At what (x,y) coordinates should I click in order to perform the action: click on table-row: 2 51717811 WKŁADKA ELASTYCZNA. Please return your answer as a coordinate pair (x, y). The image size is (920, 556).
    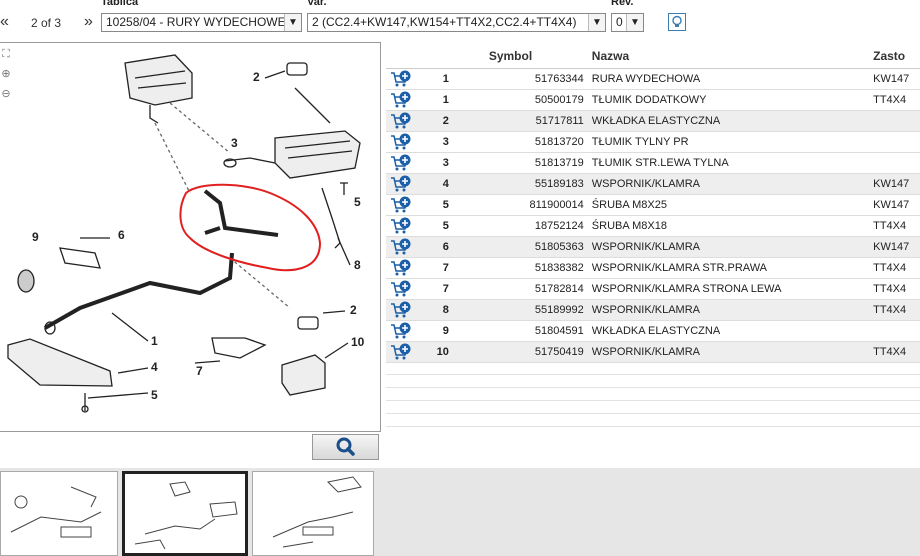
    Looking at the image, I should click on (653, 121).